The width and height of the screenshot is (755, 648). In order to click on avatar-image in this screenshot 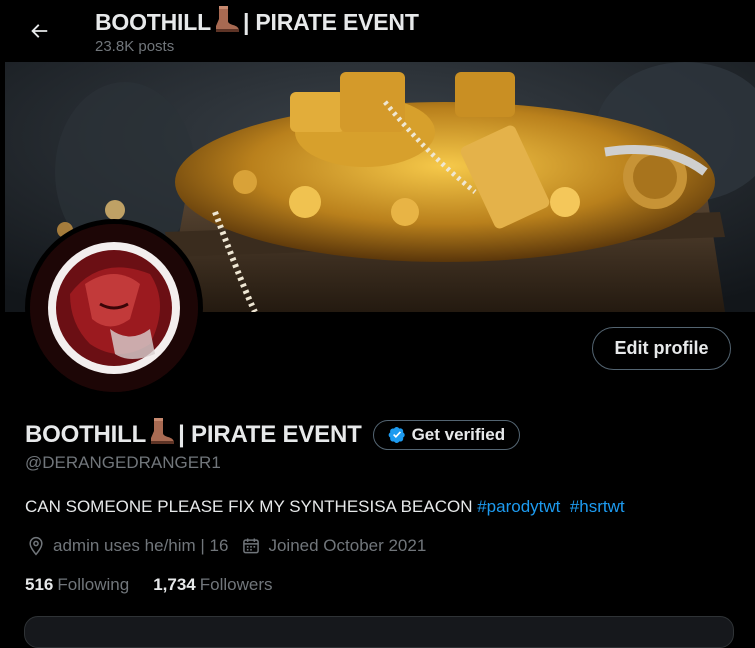, I will do `click(114, 308)`.